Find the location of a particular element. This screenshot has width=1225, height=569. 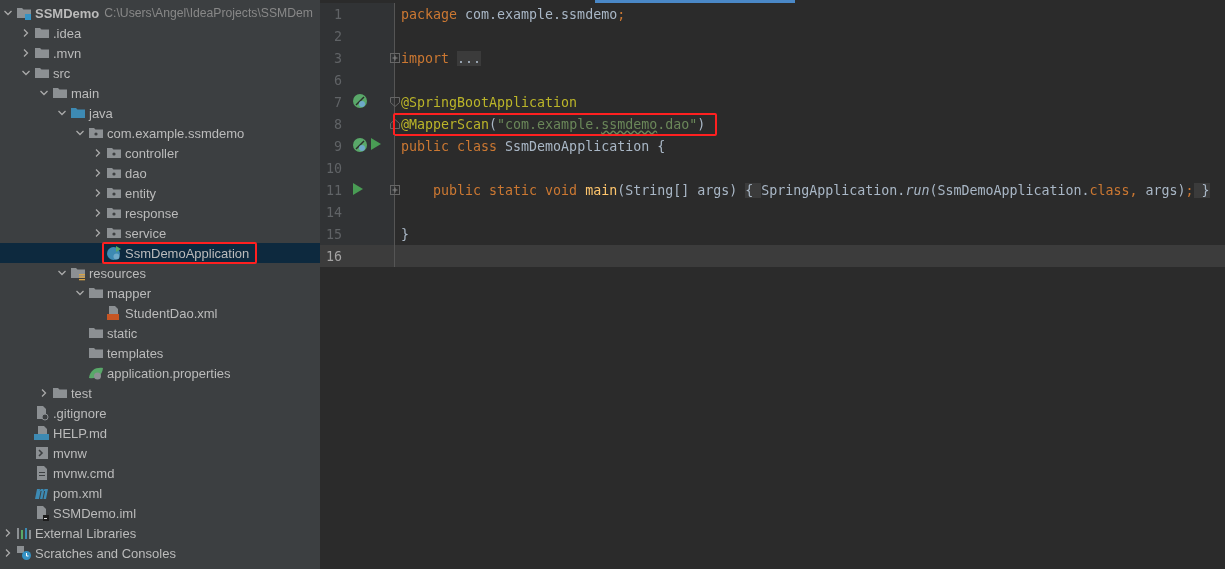

tree-item-label: mapper is located at coordinates (129, 293).